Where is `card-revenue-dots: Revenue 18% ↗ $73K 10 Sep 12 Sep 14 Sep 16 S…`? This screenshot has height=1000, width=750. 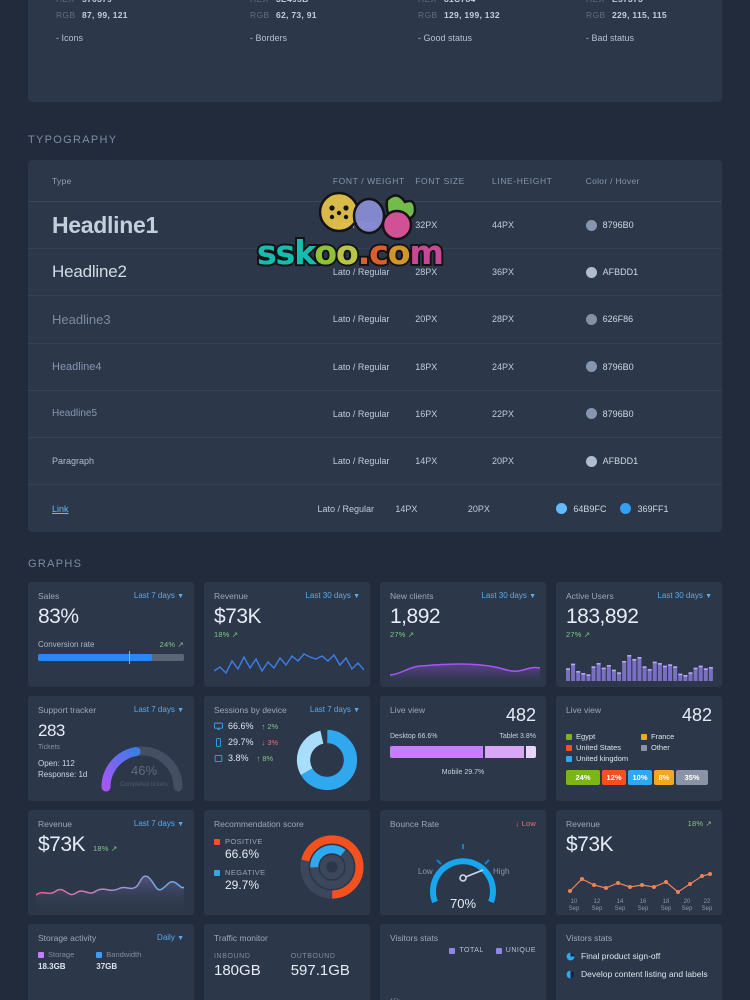
card-revenue-dots: Revenue 18% ↗ $73K 10 Sep 12 Sep 14 Sep 16 S… is located at coordinates (639, 862).